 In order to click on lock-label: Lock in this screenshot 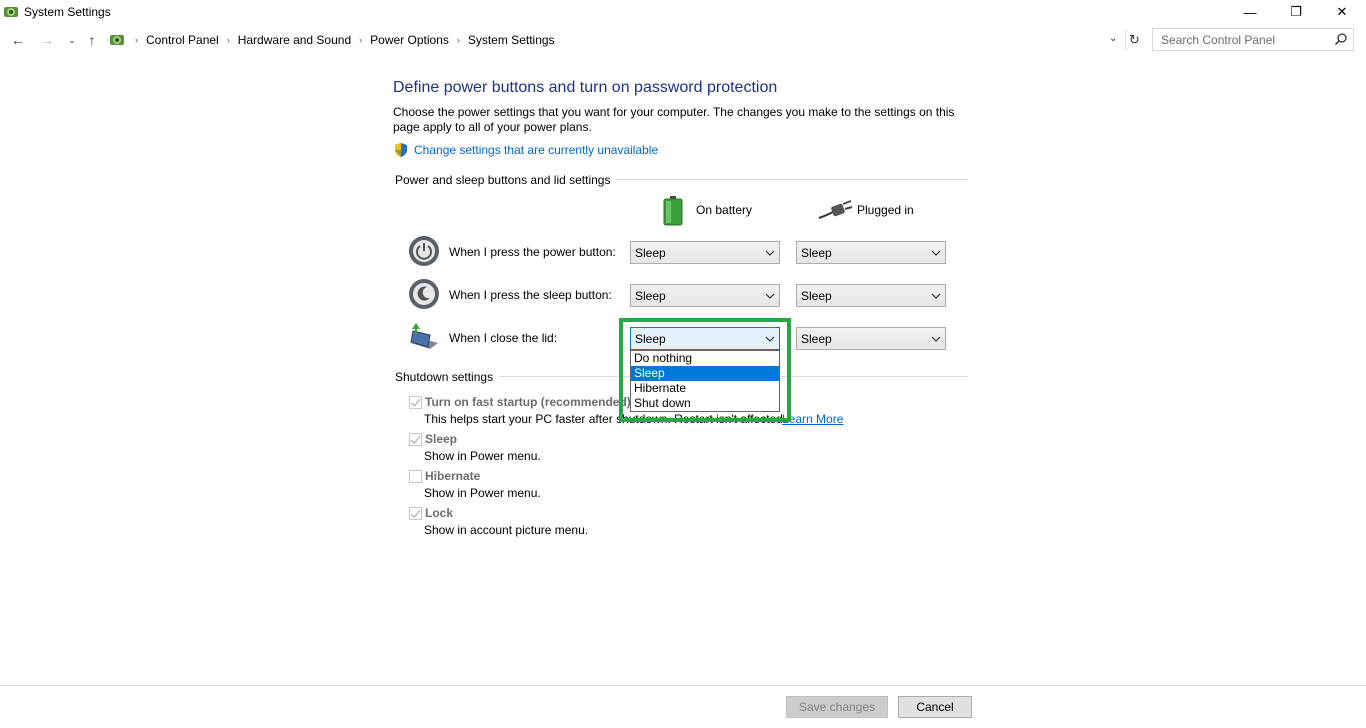, I will do `click(439, 513)`.